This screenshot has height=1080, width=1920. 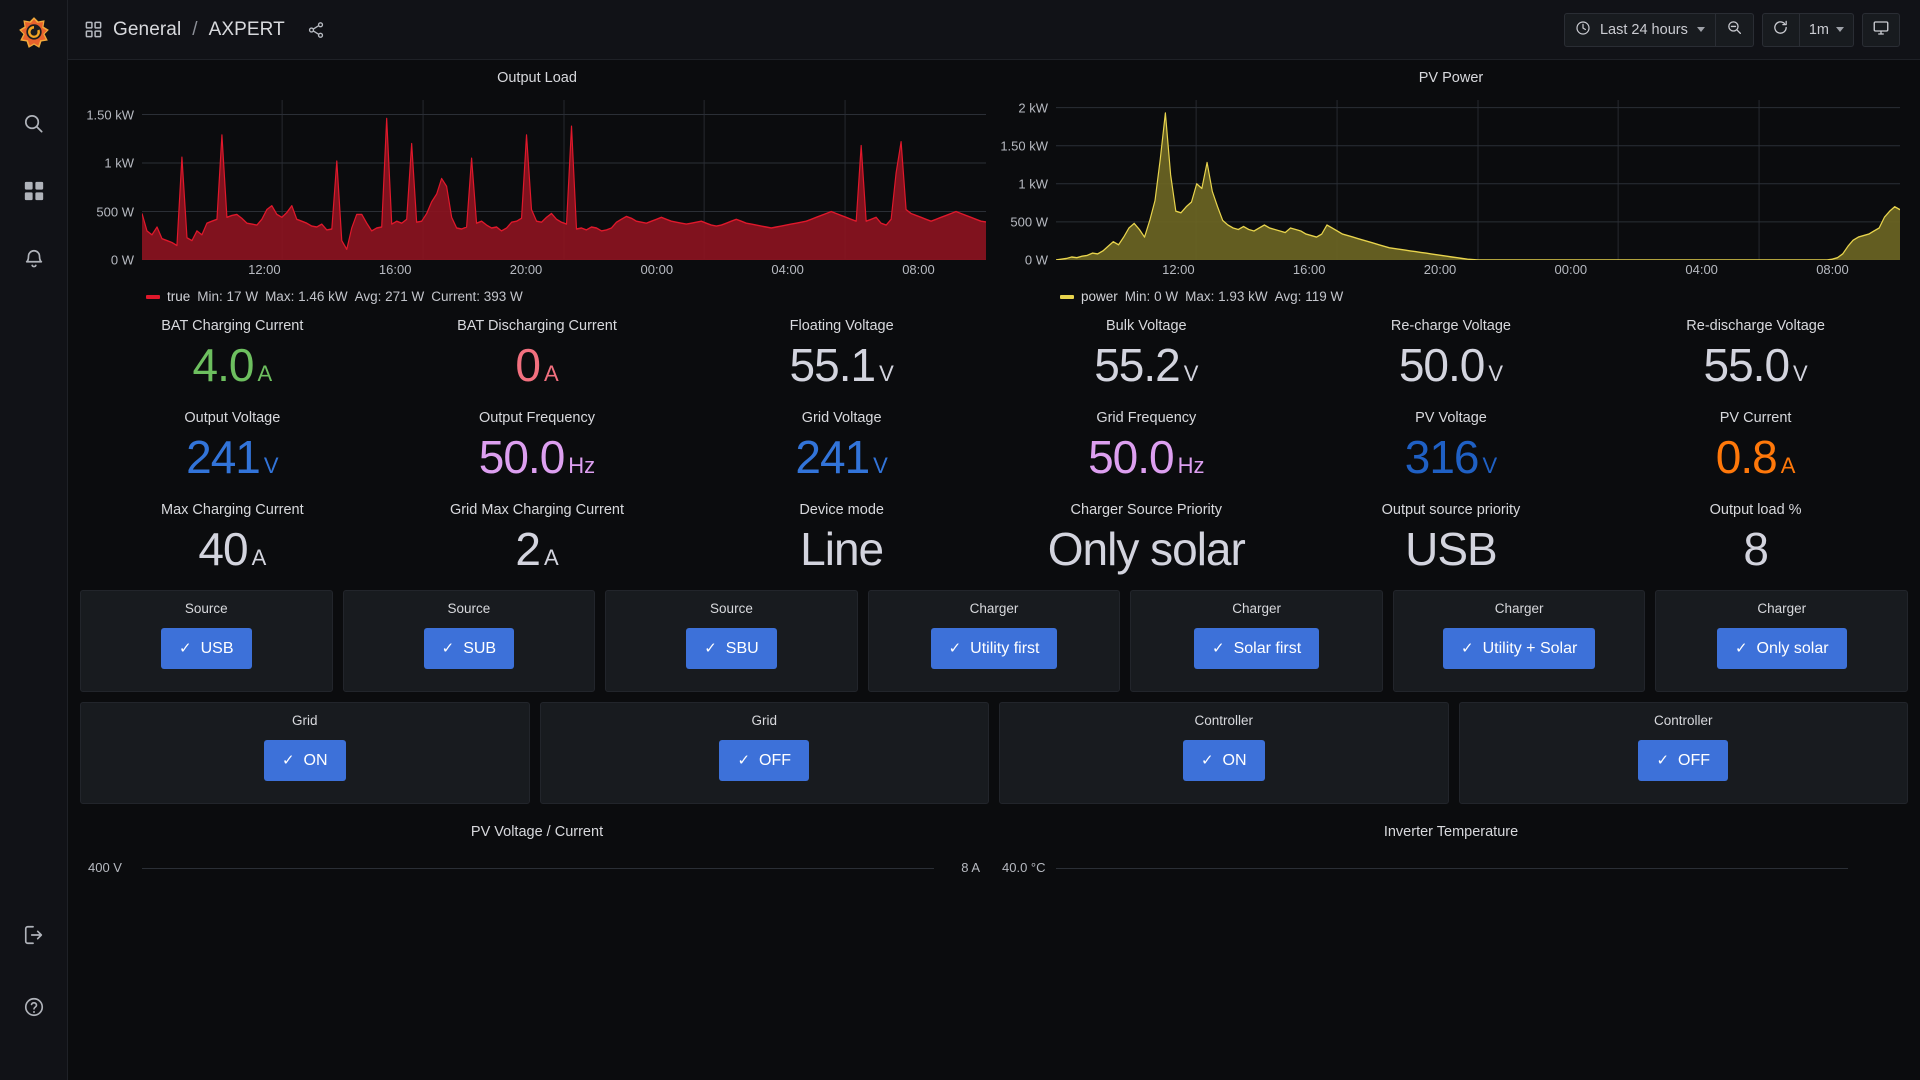 What do you see at coordinates (1005, 648) in the screenshot?
I see `switch-button-label: Utility first` at bounding box center [1005, 648].